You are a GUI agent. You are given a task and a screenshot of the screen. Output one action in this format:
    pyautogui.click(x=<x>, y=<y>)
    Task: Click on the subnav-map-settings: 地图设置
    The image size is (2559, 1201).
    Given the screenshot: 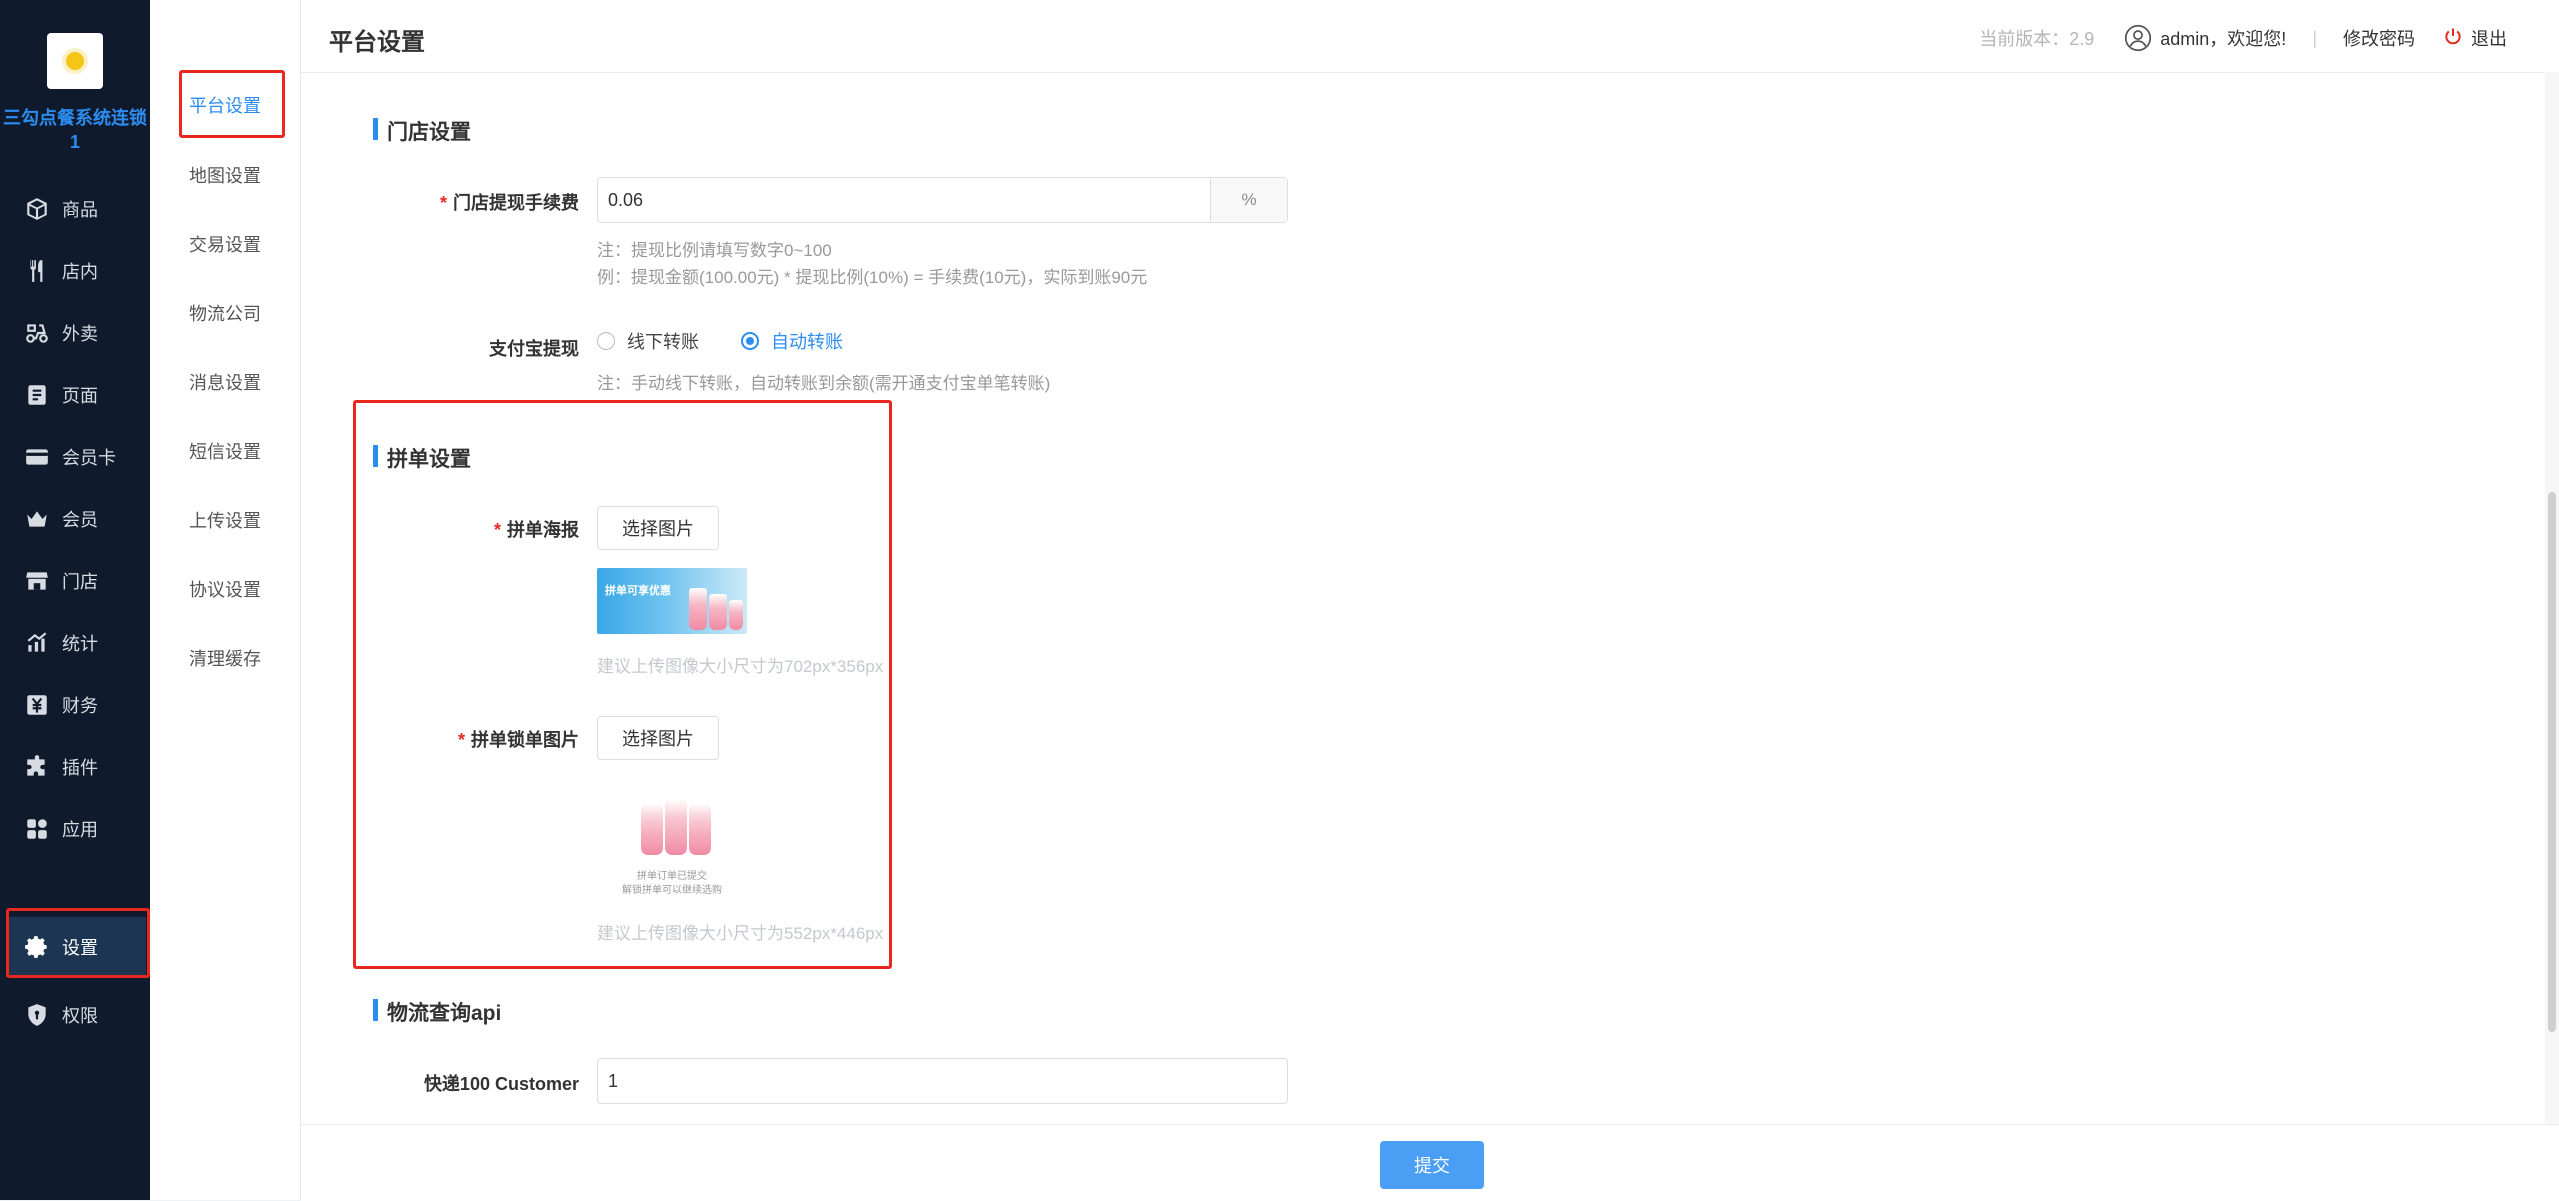 What is the action you would take?
    pyautogui.click(x=225, y=175)
    